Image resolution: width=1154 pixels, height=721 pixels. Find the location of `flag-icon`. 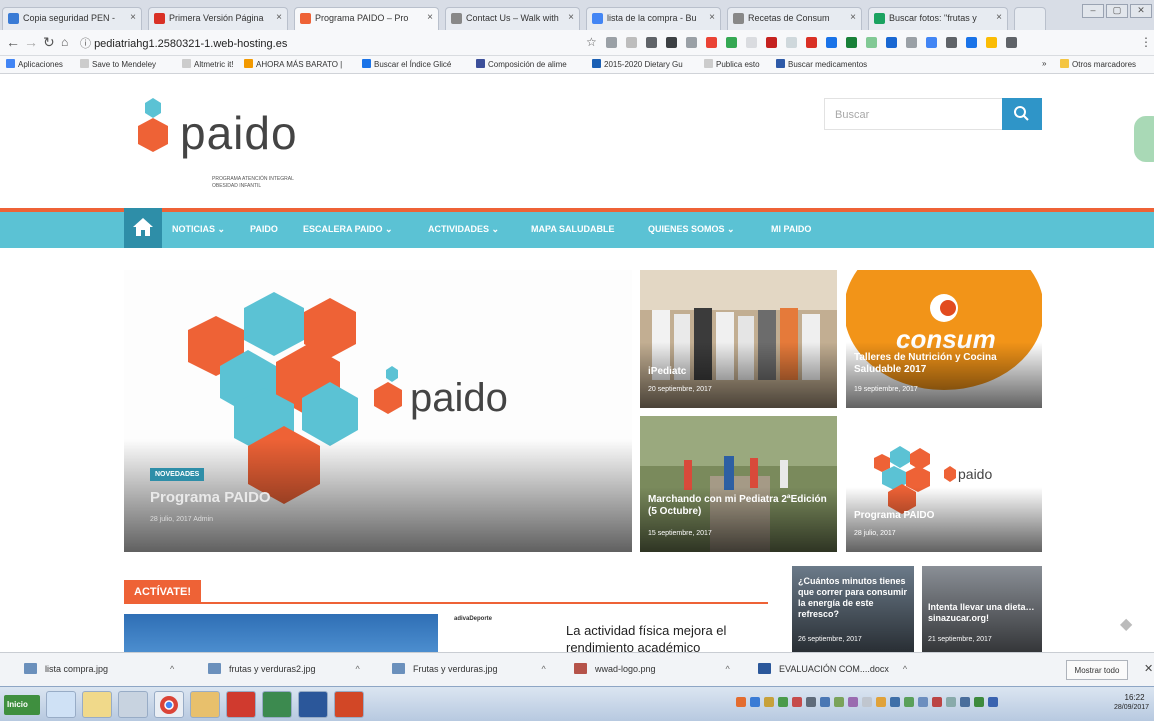

flag-icon is located at coordinates (993, 702).